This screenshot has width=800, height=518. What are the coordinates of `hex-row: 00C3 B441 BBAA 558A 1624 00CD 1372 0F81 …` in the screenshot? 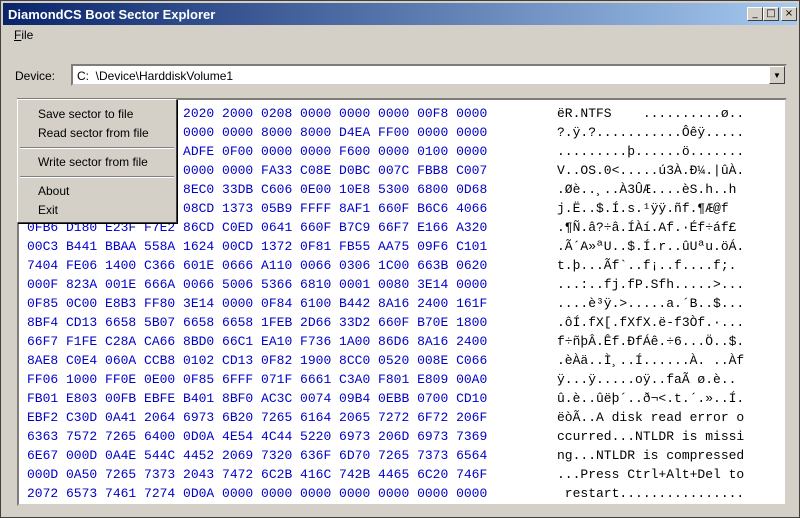 It's located at (385, 246).